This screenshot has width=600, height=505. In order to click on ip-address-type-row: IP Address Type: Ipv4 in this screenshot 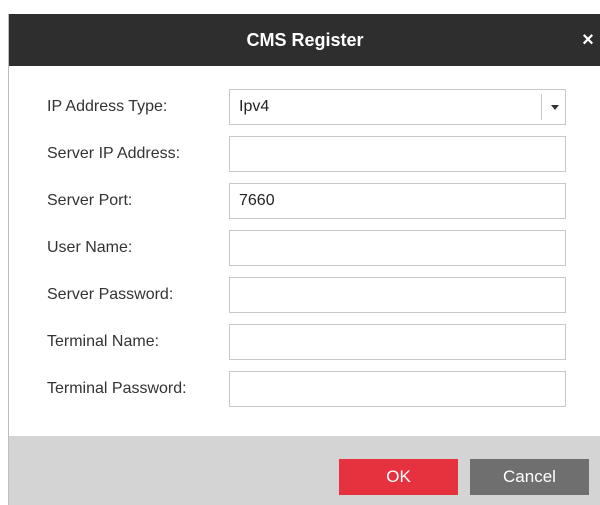, I will do `click(304, 107)`.